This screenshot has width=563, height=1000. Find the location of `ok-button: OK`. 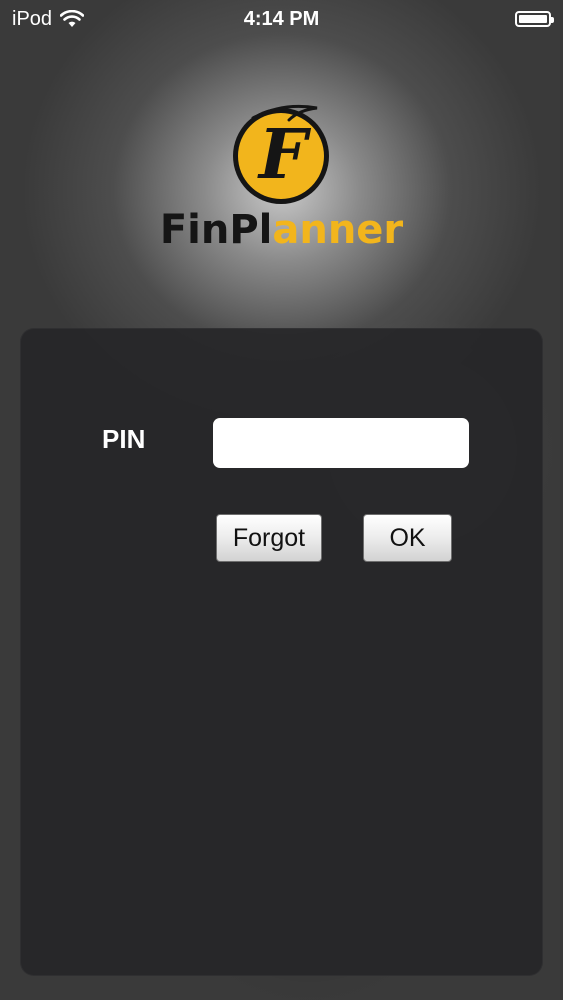

ok-button: OK is located at coordinates (407, 538).